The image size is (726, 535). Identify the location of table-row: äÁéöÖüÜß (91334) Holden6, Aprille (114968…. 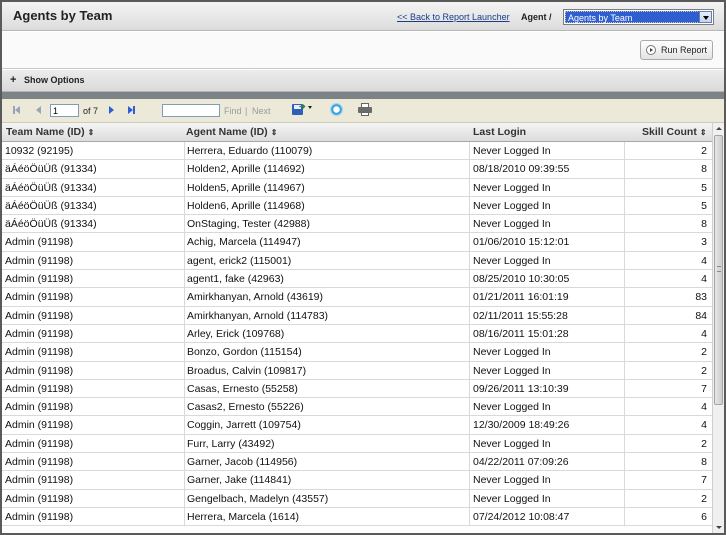
(357, 206).